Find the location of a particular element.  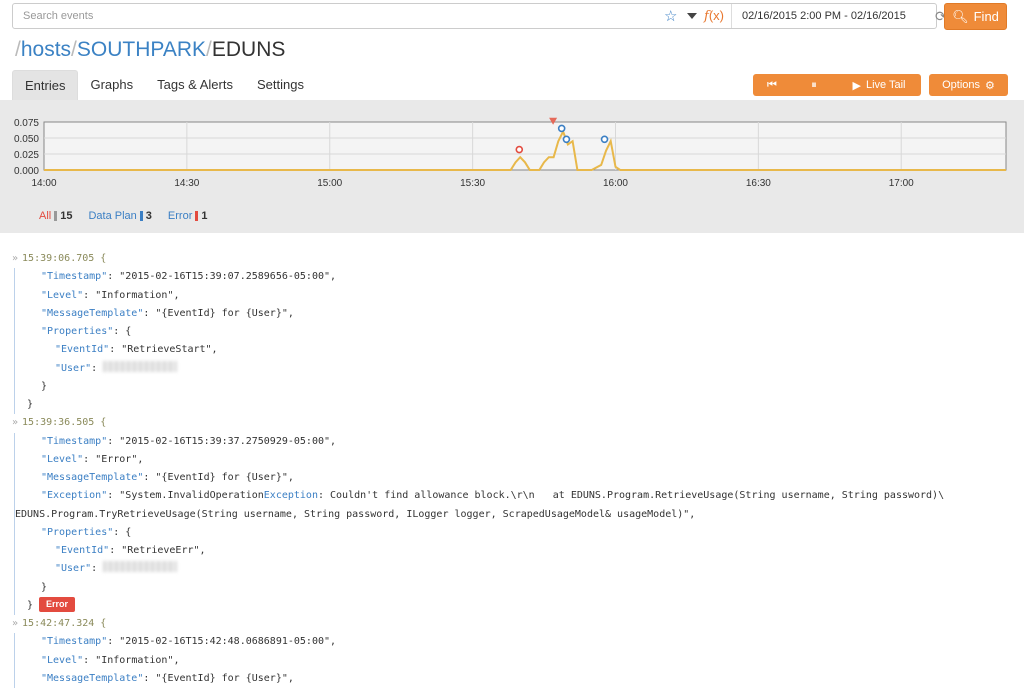

function-button: f(x) is located at coordinates (714, 16).